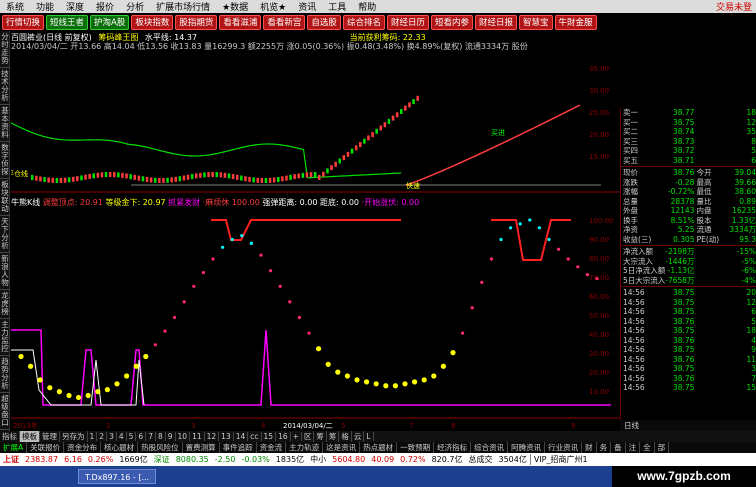  I want to click on indicator-tab: 15, so click(269, 436).